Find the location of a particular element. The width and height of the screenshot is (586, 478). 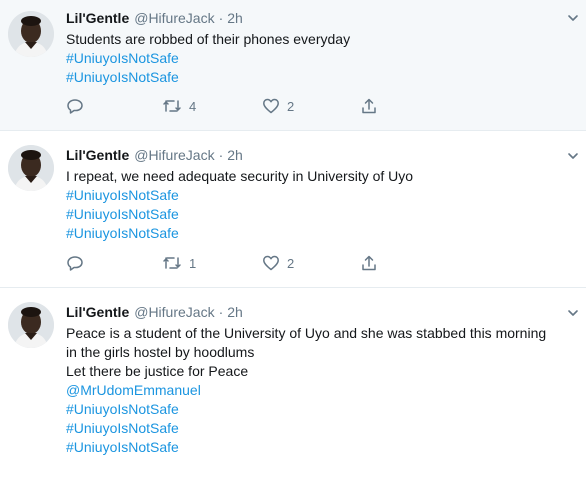

tweet-text-line: Let there be justice for Peace is located at coordinates (157, 371).